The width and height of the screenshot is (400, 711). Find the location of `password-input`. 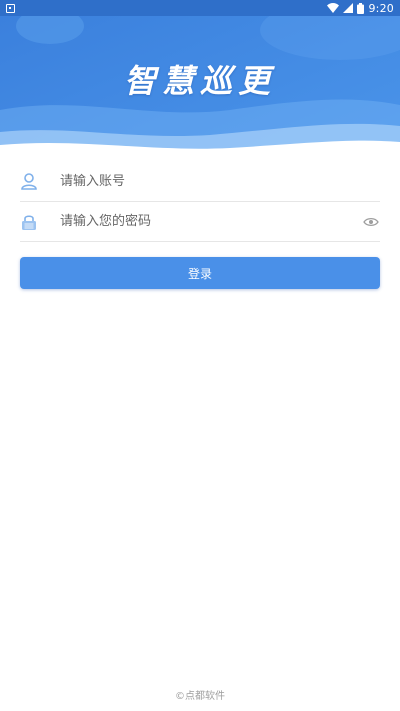

password-input is located at coordinates (211, 221).